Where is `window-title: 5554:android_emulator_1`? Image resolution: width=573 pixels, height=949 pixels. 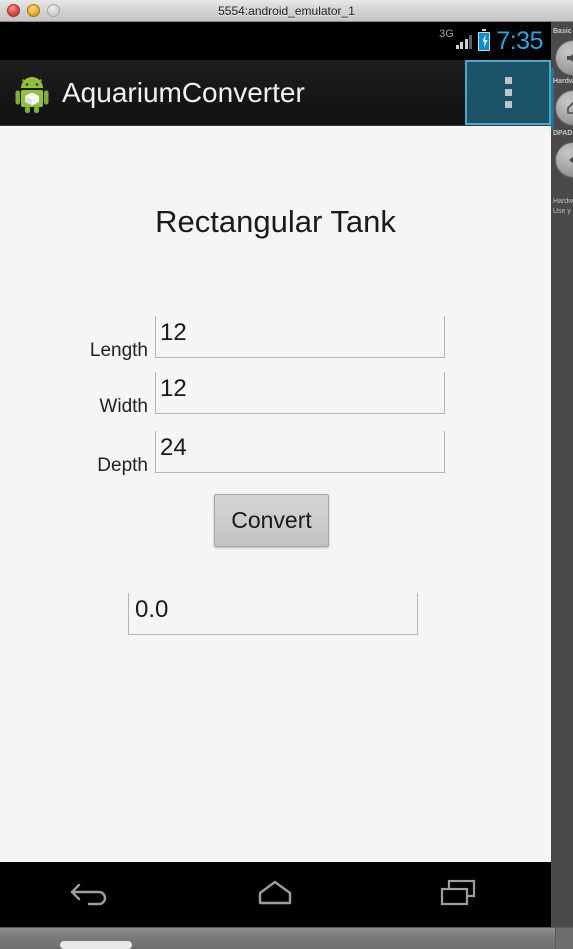
window-title: 5554:android_emulator_1 is located at coordinates (286, 11).